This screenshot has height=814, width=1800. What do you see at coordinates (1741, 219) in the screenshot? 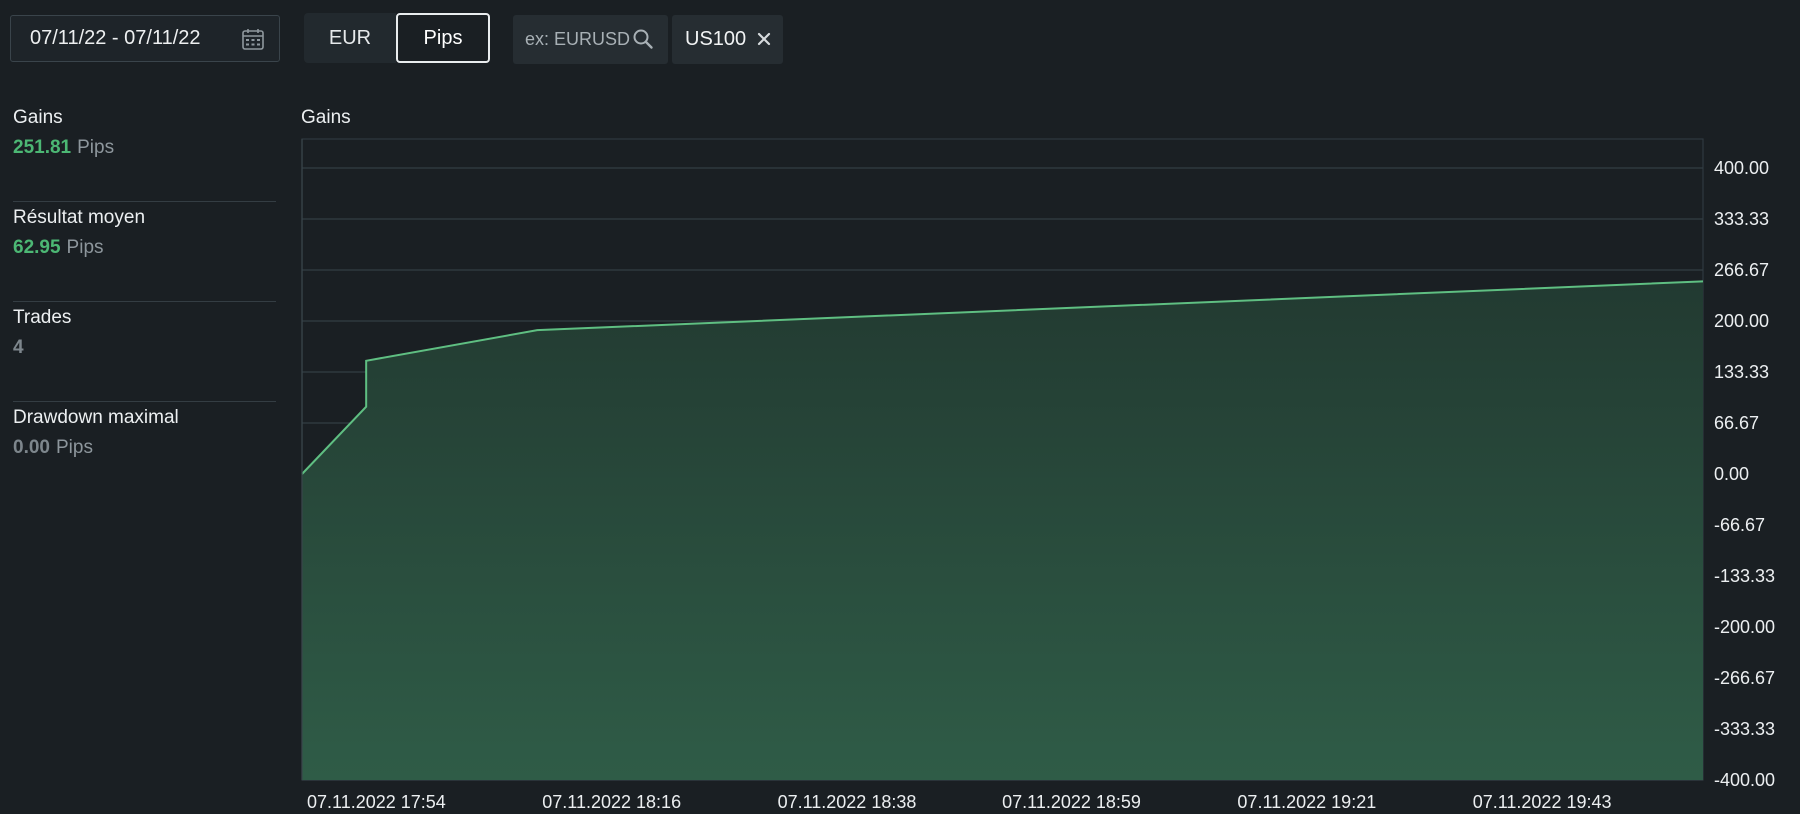
I see `y-tick-label: 333.33` at bounding box center [1741, 219].